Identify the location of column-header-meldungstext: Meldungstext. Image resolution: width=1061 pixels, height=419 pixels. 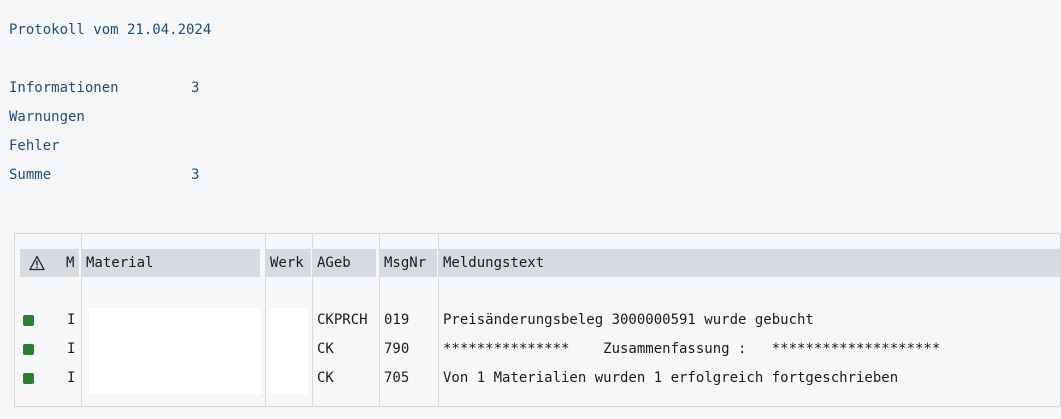
(749, 263).